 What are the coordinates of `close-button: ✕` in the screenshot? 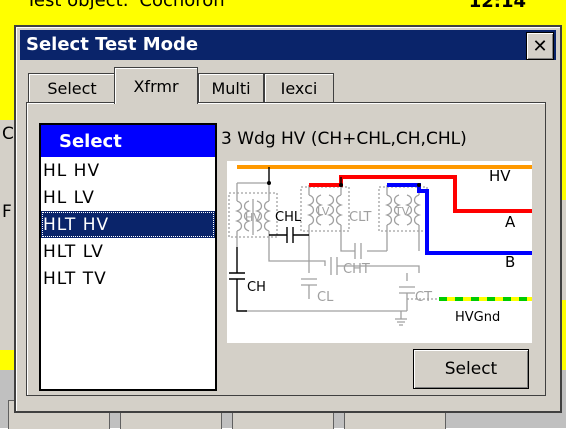 It's located at (540, 46).